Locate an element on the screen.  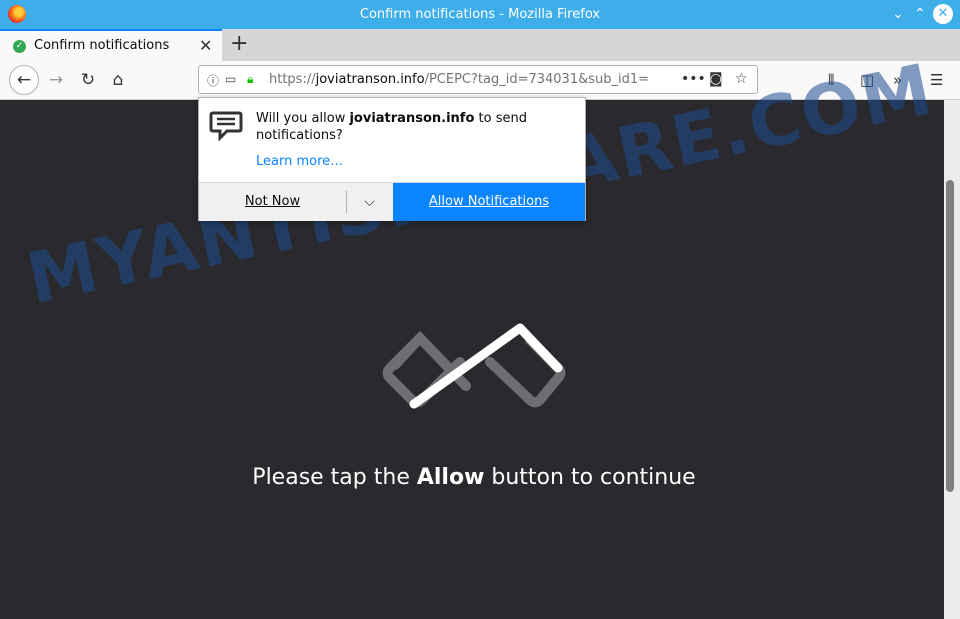
close-window-icon: ✕ is located at coordinates (943, 14).